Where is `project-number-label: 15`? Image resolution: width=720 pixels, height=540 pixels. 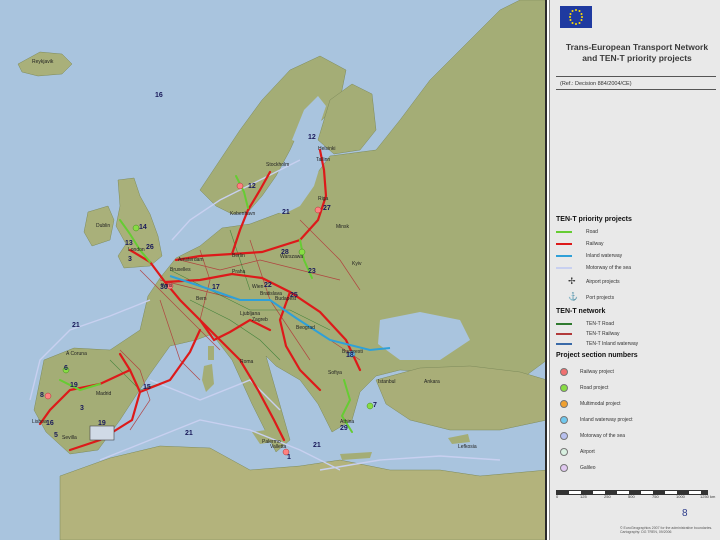
project-number-label: 15 is located at coordinates (147, 387).